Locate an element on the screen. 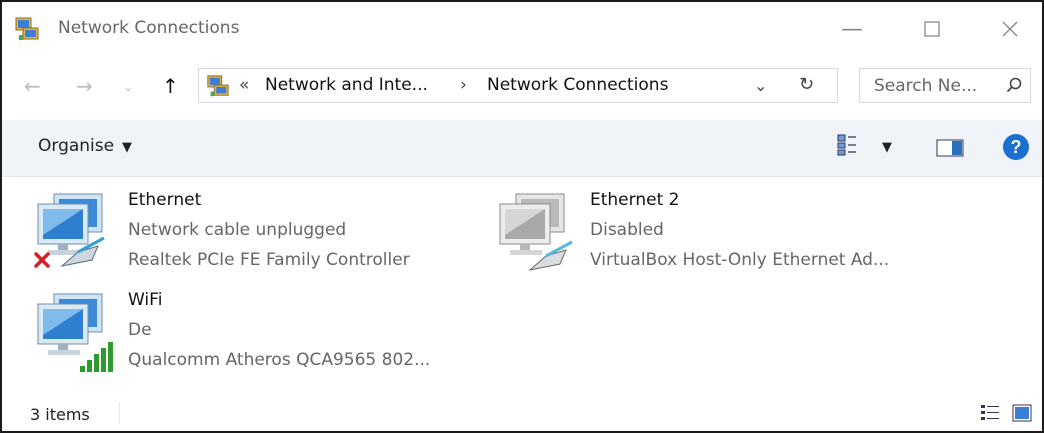 This screenshot has height=433, width=1044. connection-status: Network cable unplugged is located at coordinates (237, 230).